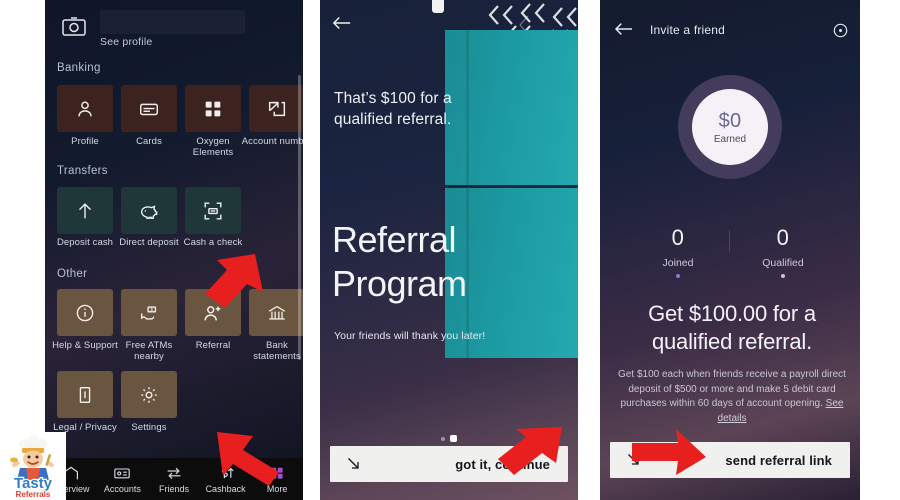 The width and height of the screenshot is (900, 500). Describe the element at coordinates (149, 351) in the screenshot. I see `tile-label-free-atms-nearby: Free ATMs nearby` at that location.